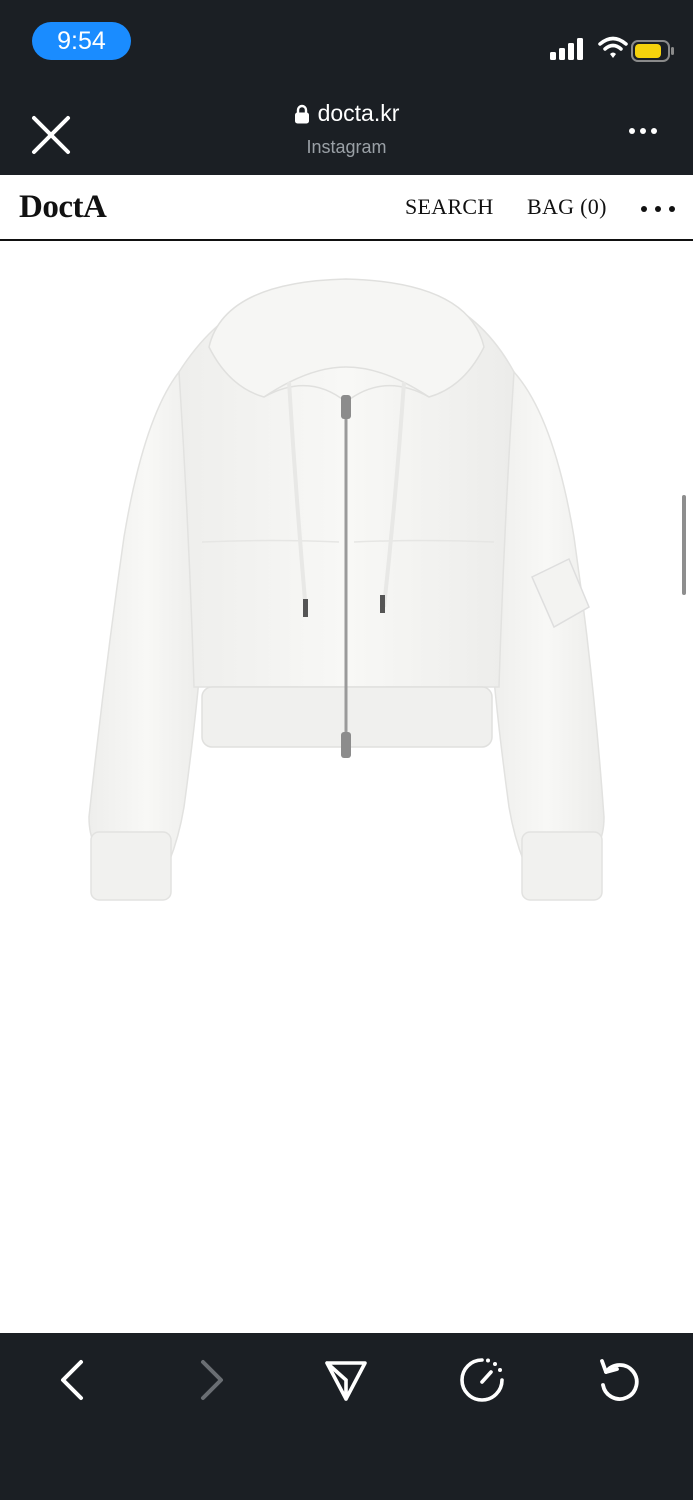  Describe the element at coordinates (482, 1380) in the screenshot. I see `speed-icon` at that location.